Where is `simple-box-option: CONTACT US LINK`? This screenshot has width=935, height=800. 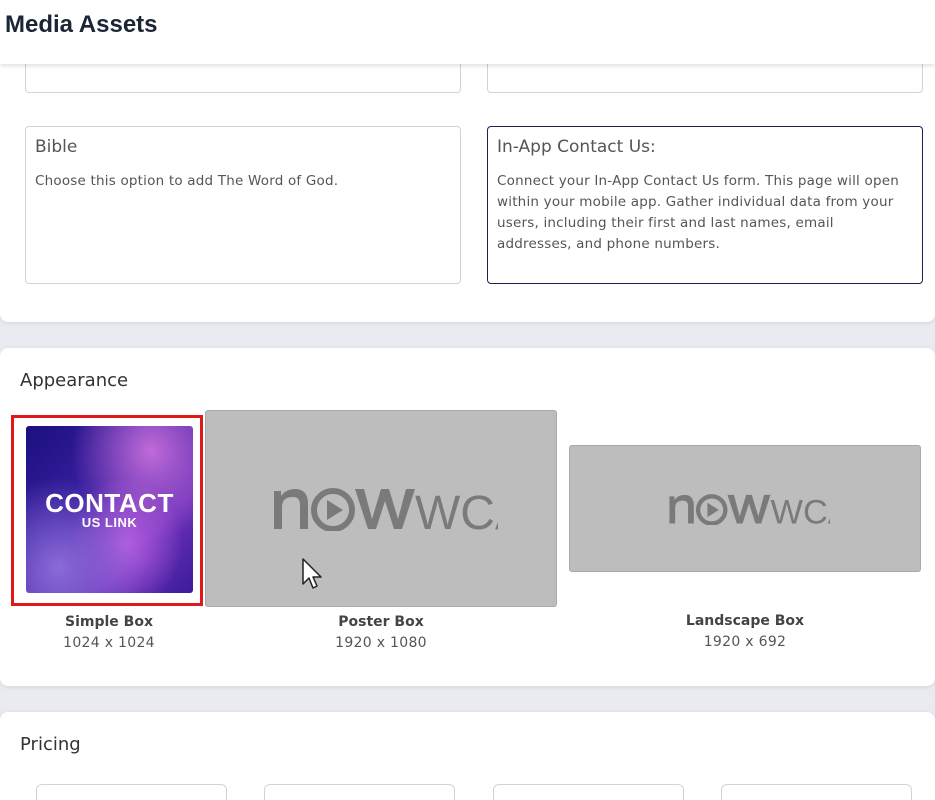 simple-box-option: CONTACT US LINK is located at coordinates (107, 510).